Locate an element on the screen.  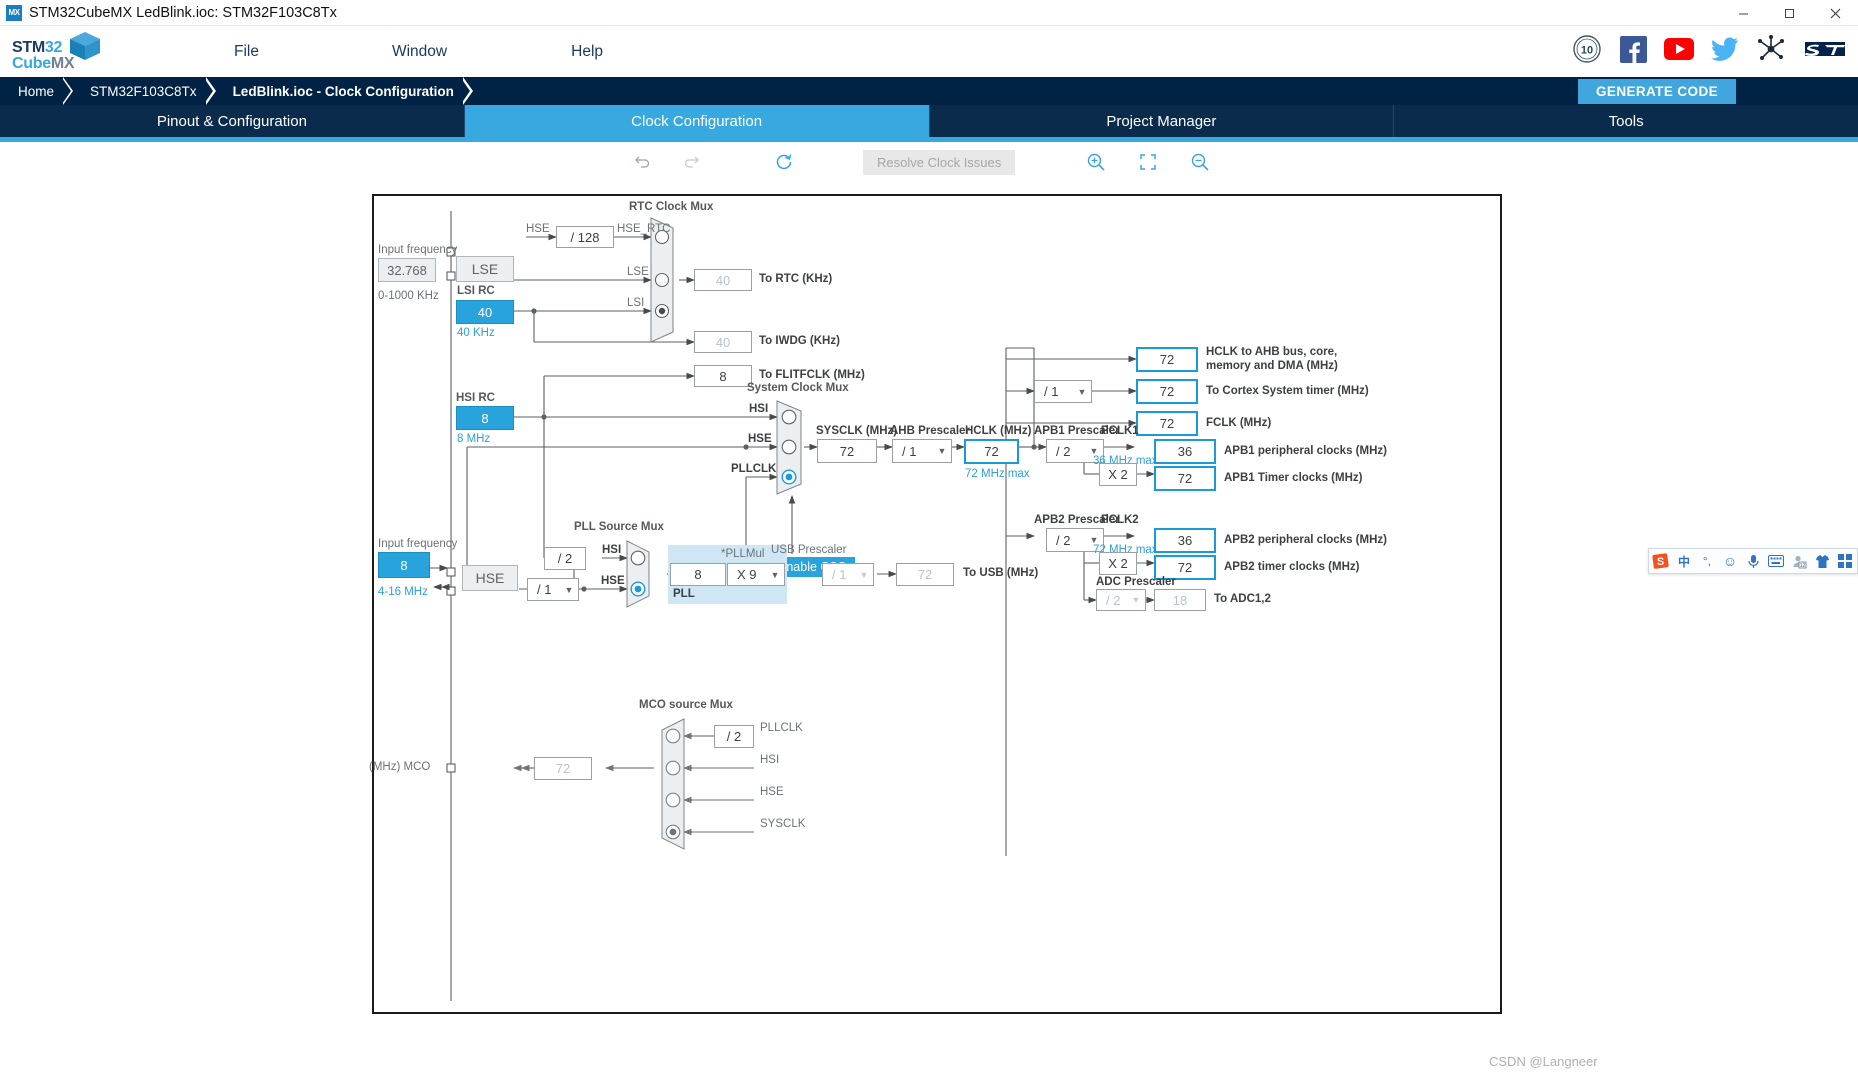
usb-prescaler-select: / 1 ▼ is located at coordinates (848, 574).